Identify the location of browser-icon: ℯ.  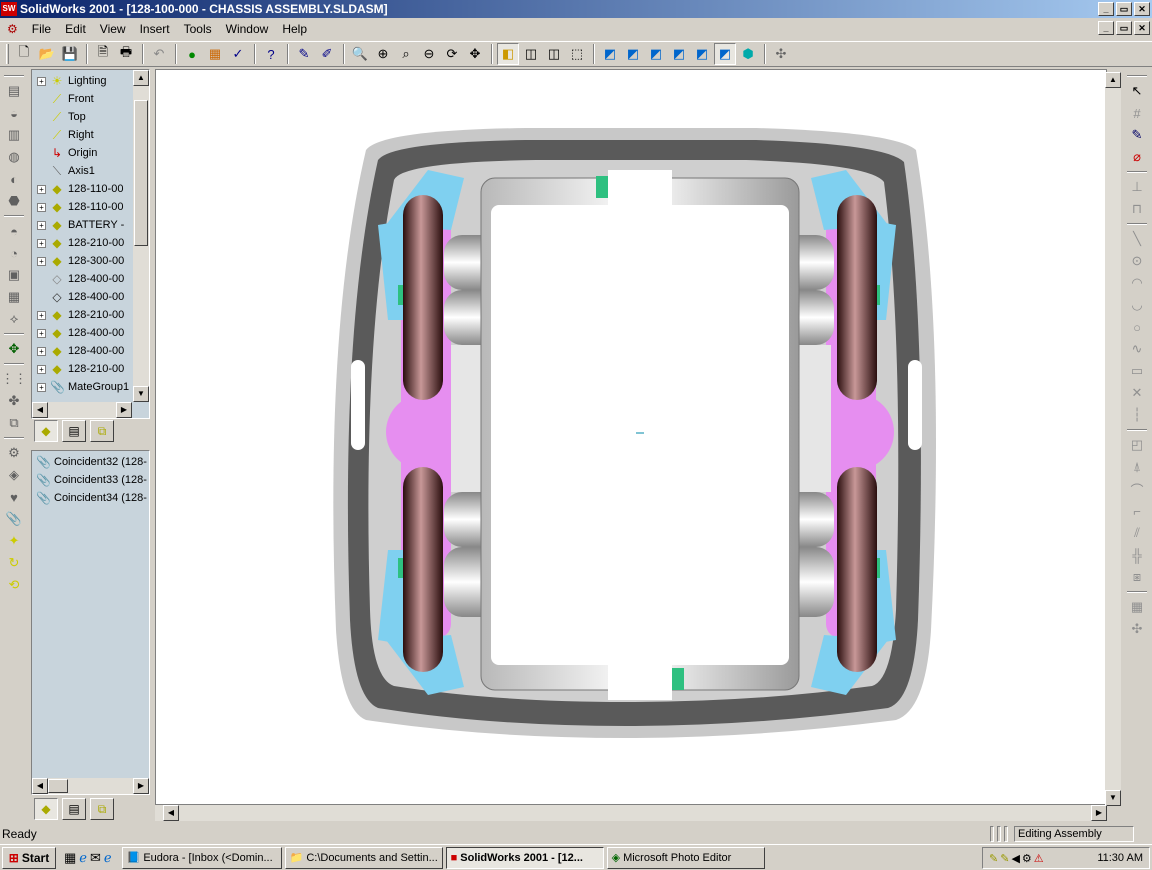
(108, 858).